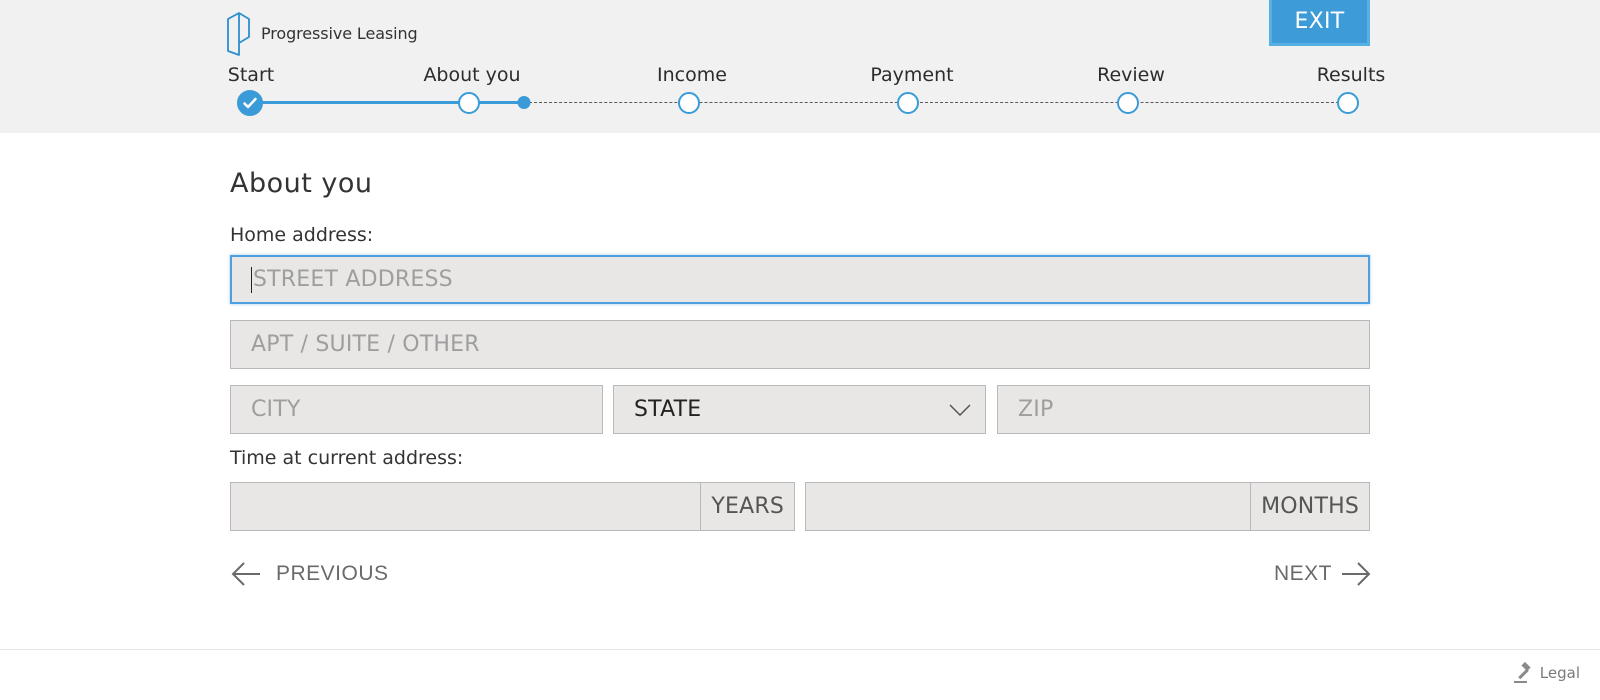 This screenshot has width=1600, height=700. What do you see at coordinates (800, 344) in the screenshot?
I see `apt-suite-input: APT / SUITE / OTHER` at bounding box center [800, 344].